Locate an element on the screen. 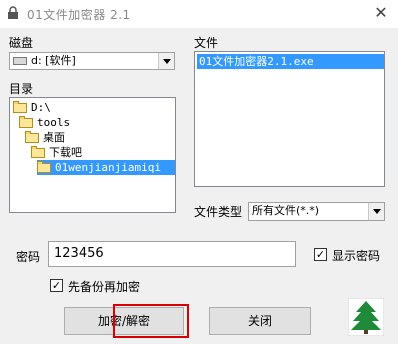 The width and height of the screenshot is (398, 344). window-title: 01文件加密器 2.1 is located at coordinates (79, 15).